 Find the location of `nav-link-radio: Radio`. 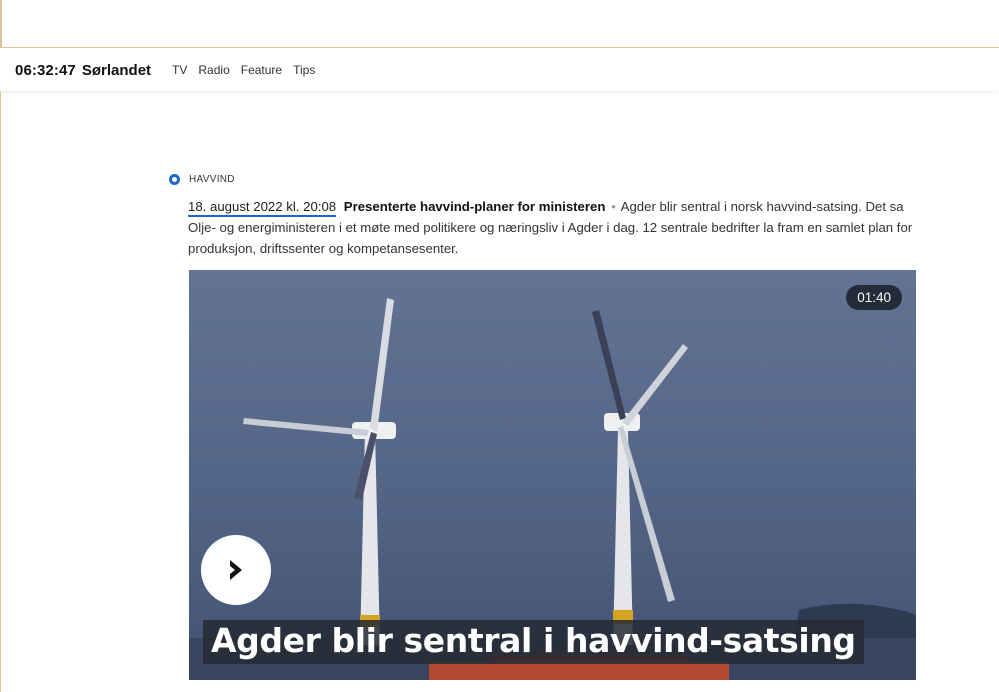

nav-link-radio: Radio is located at coordinates (213, 70).